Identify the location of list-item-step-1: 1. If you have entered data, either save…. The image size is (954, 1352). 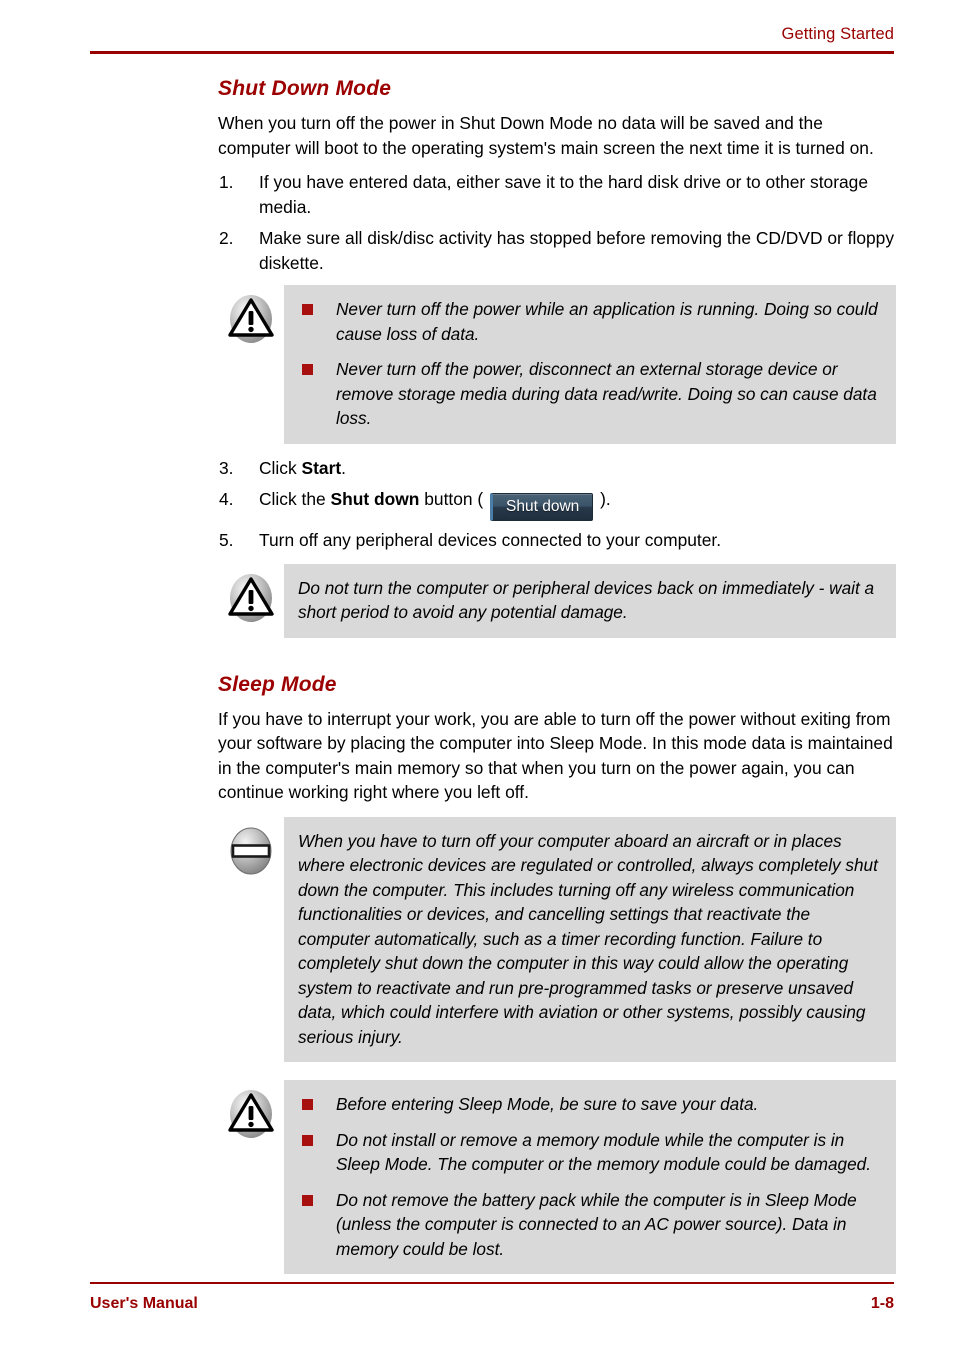
(557, 194).